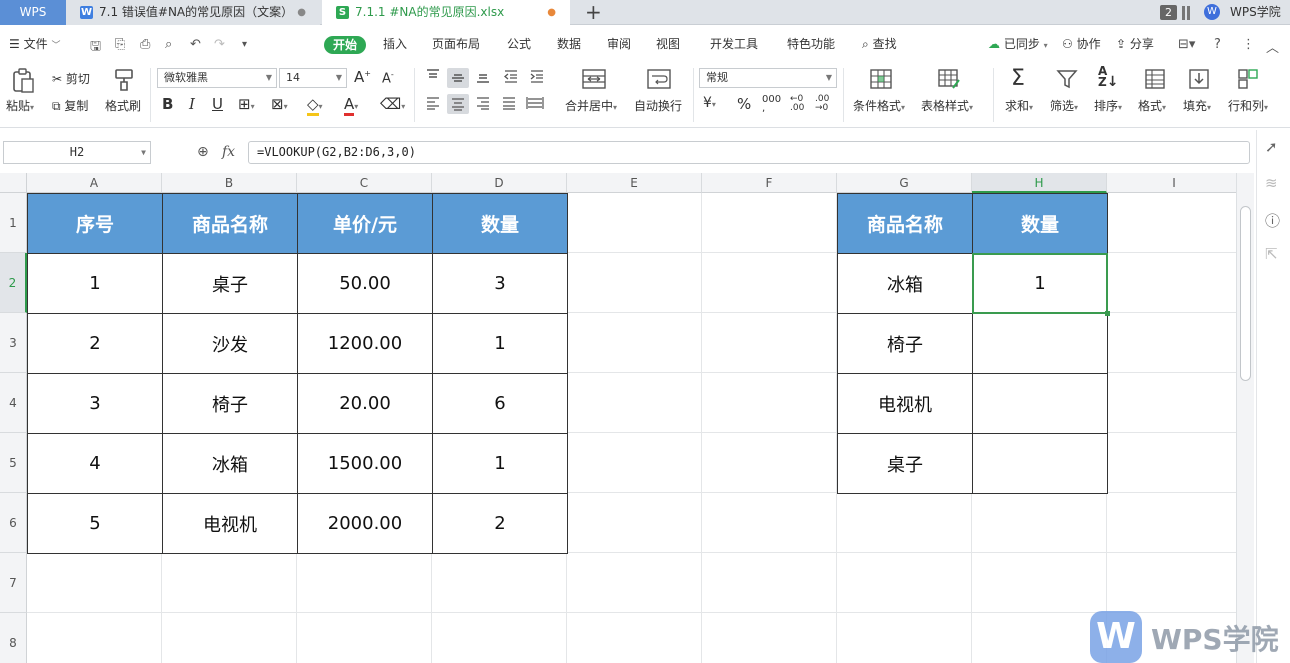 Image resolution: width=1290 pixels, height=663 pixels. What do you see at coordinates (535, 104) in the screenshot?
I see `distributed-align-icon` at bounding box center [535, 104].